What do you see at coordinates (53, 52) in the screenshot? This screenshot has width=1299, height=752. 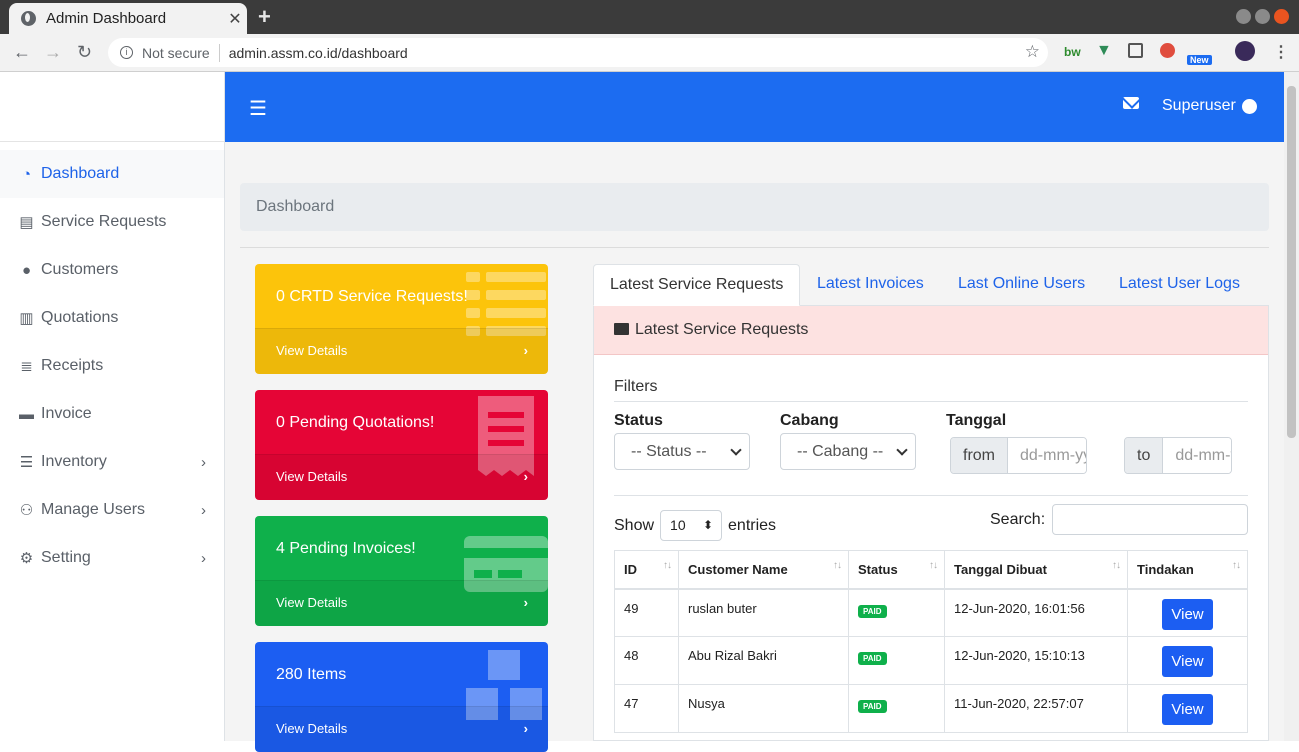 I see `forward-arrow-icon: →` at bounding box center [53, 52].